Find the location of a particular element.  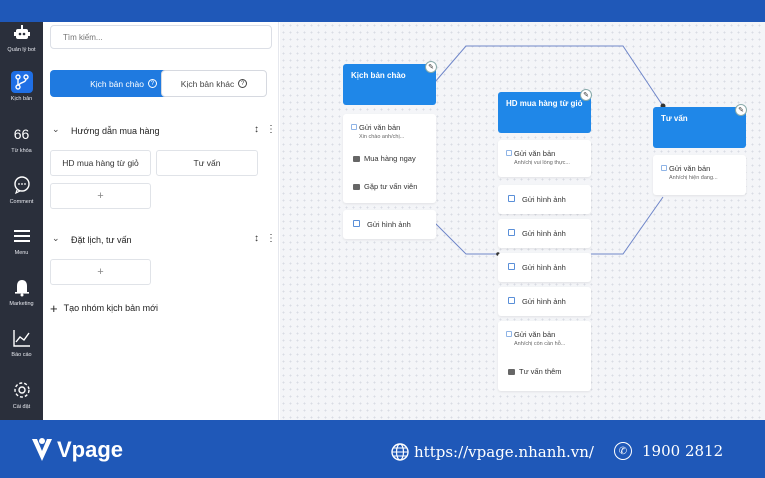

nav-label: Từ khóa is located at coordinates (21, 151).